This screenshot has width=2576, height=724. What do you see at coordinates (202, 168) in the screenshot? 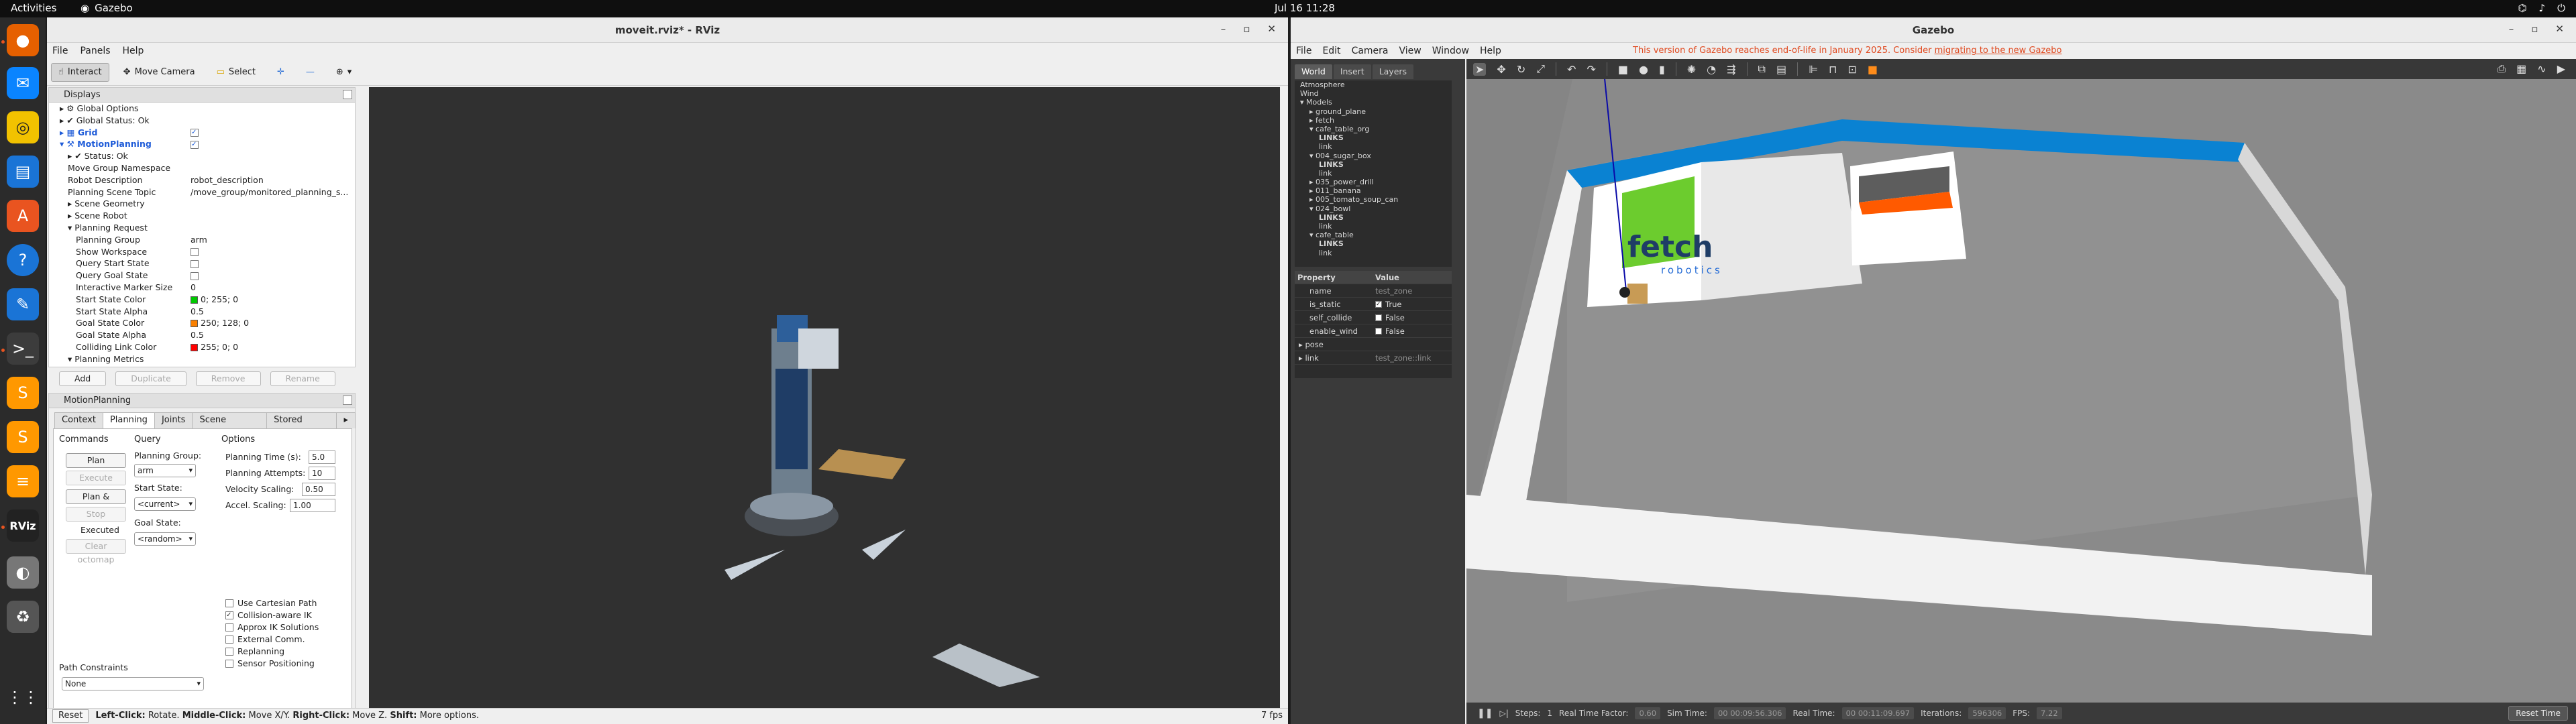
I see `display-row: Move Group Namespace` at bounding box center [202, 168].